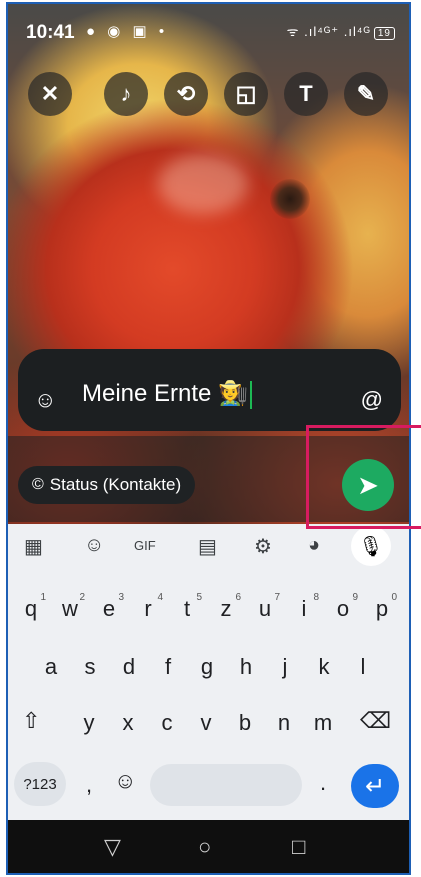 The image size is (421, 877). Describe the element at coordinates (90, 667) in the screenshot. I see `key-s: s` at that location.